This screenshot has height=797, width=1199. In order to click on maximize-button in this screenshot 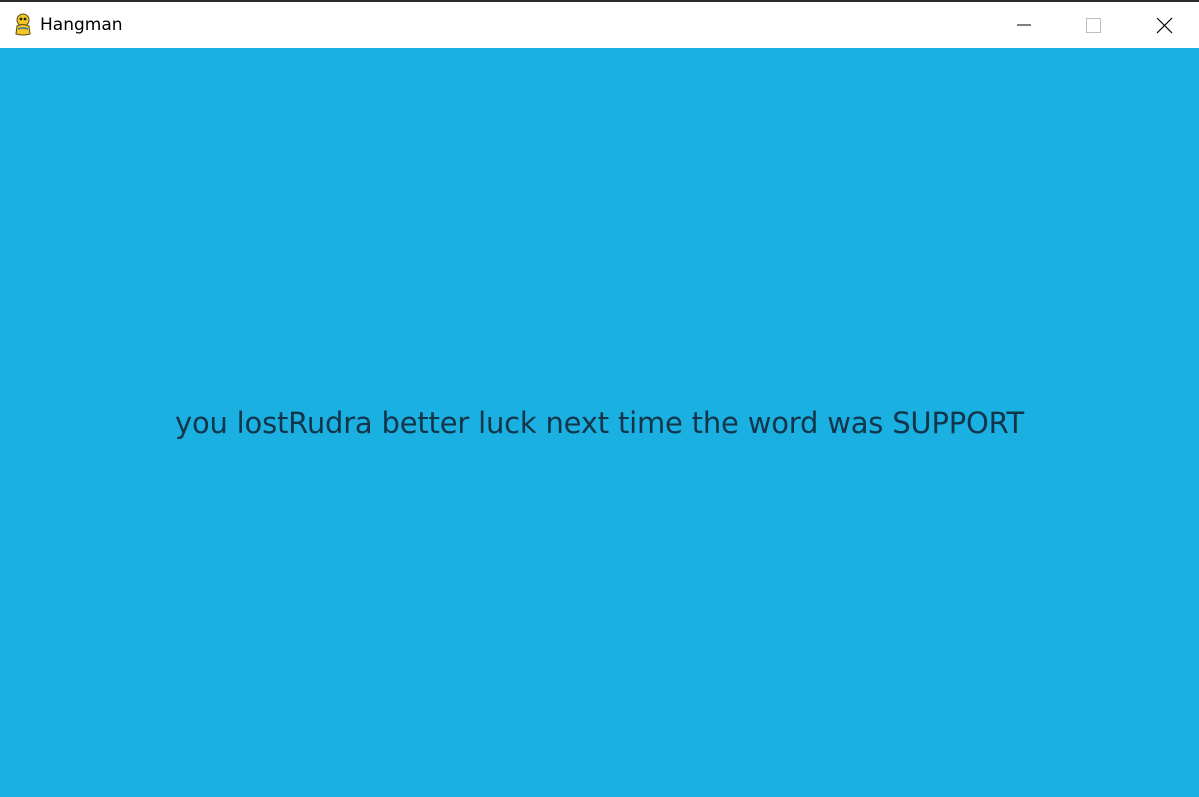, I will do `click(1093, 25)`.